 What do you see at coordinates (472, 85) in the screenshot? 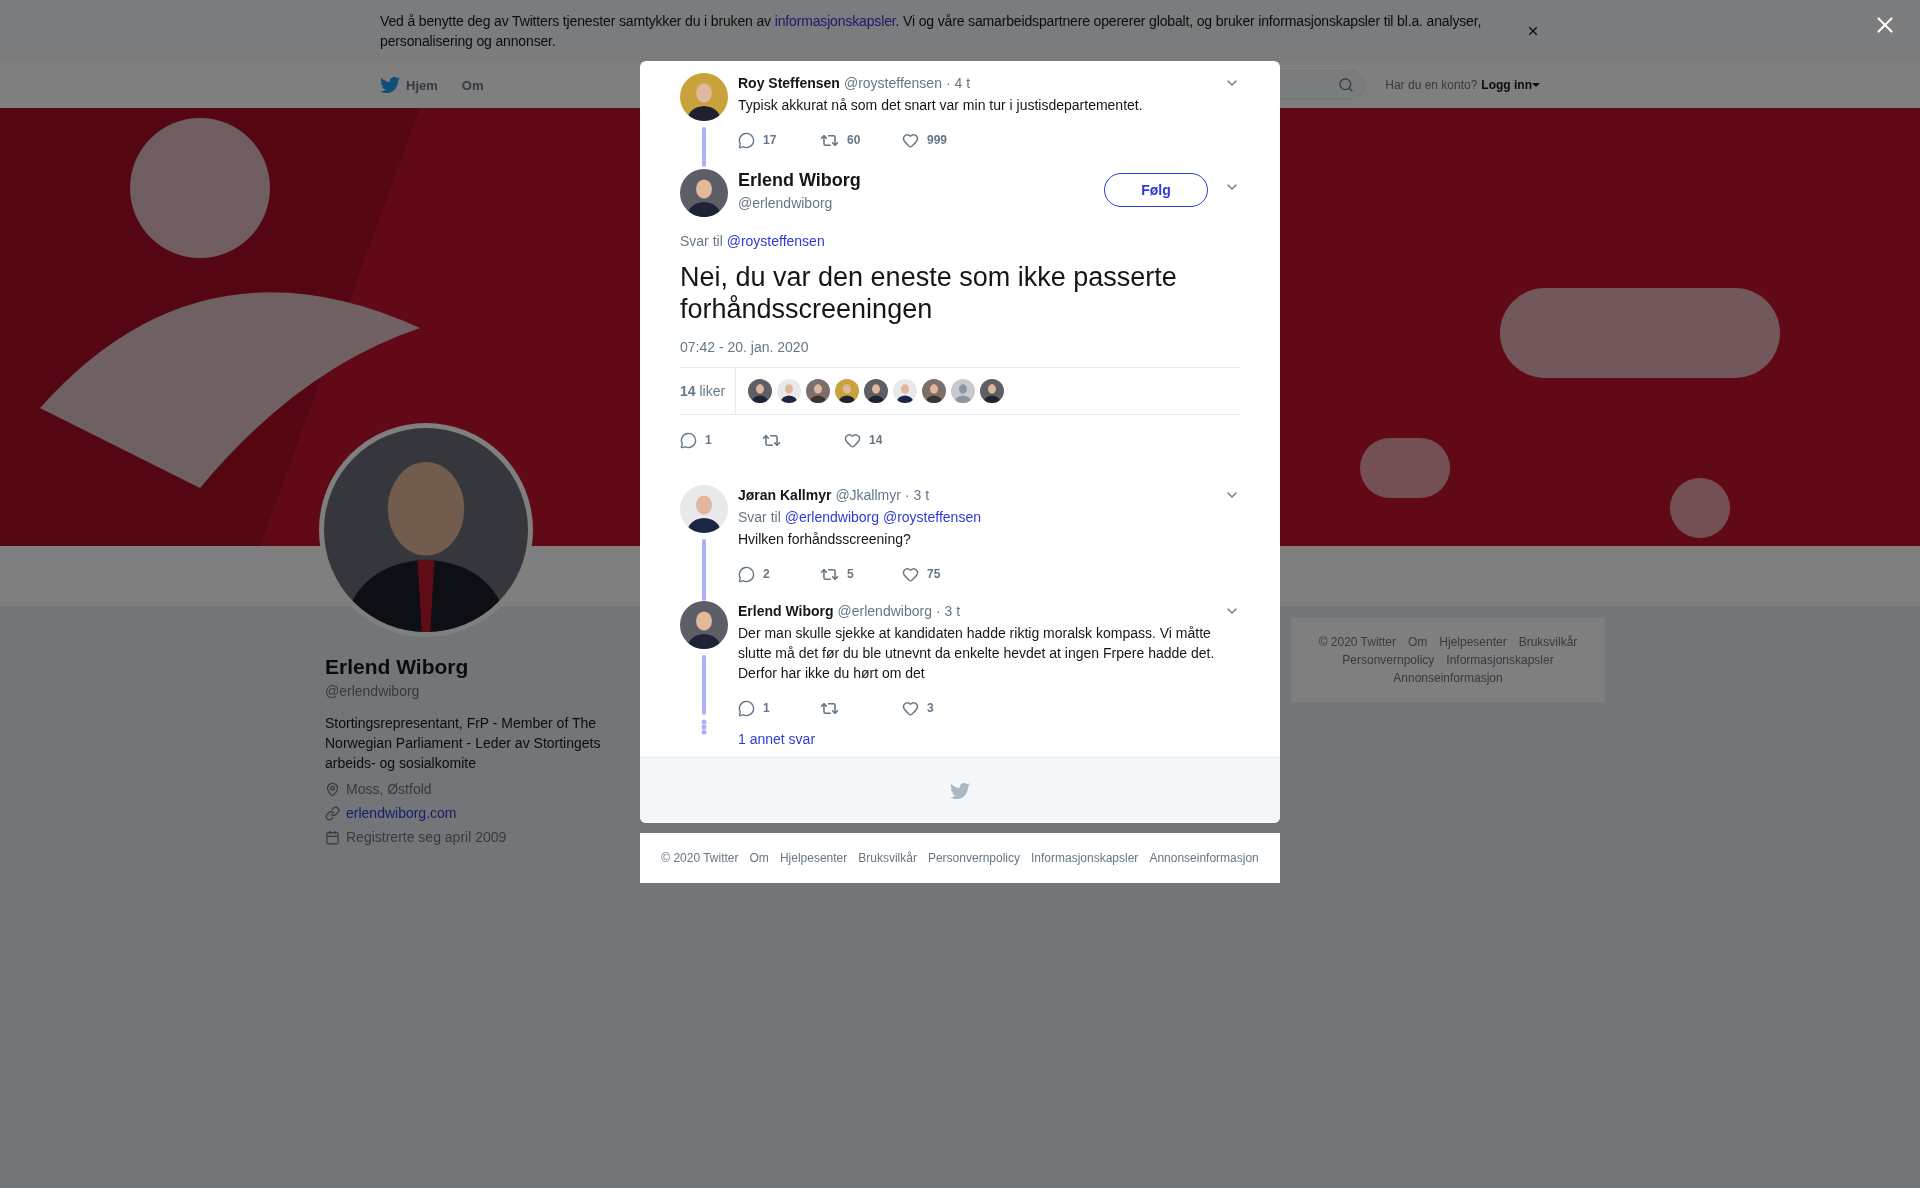
I see `nav-link: Om` at bounding box center [472, 85].